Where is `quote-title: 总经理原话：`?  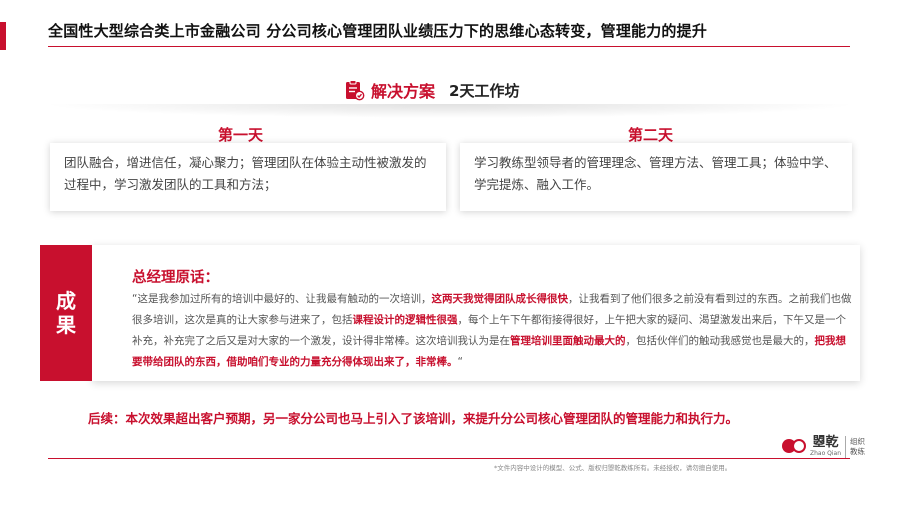 quote-title: 总经理原话： is located at coordinates (175, 278).